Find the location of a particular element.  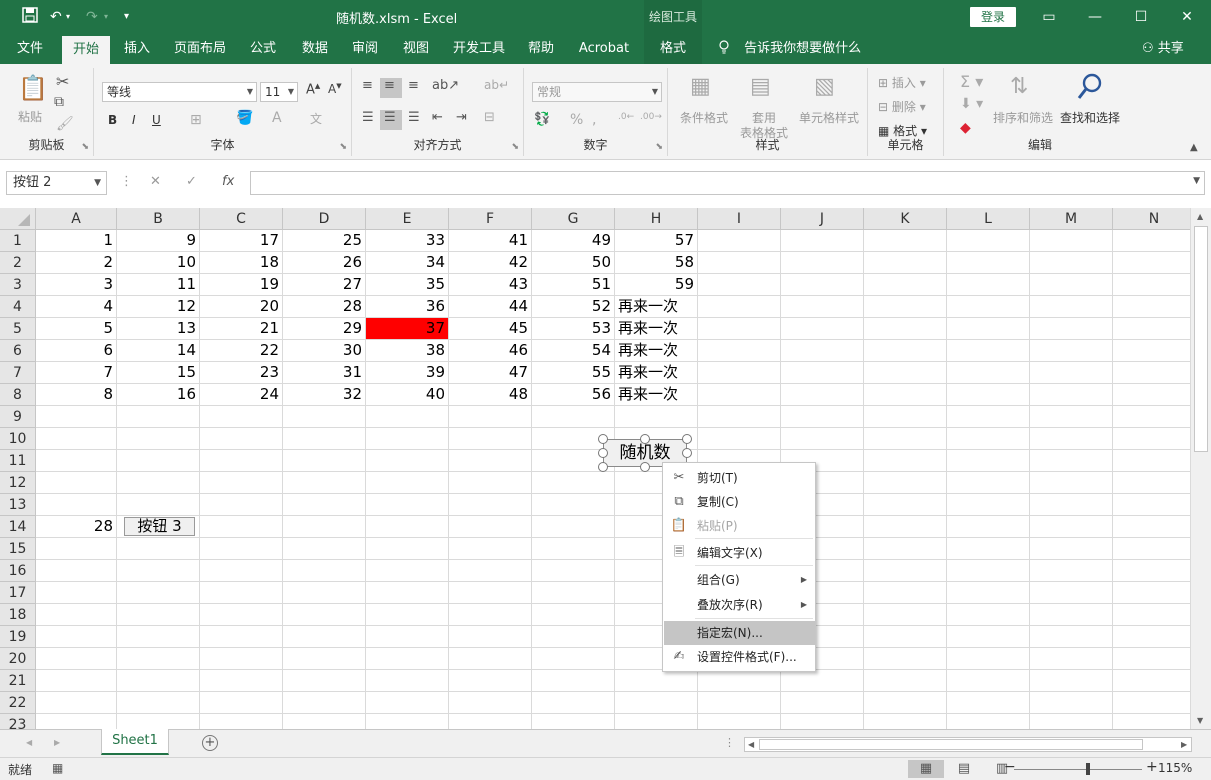

cell-F11 is located at coordinates (490, 461).